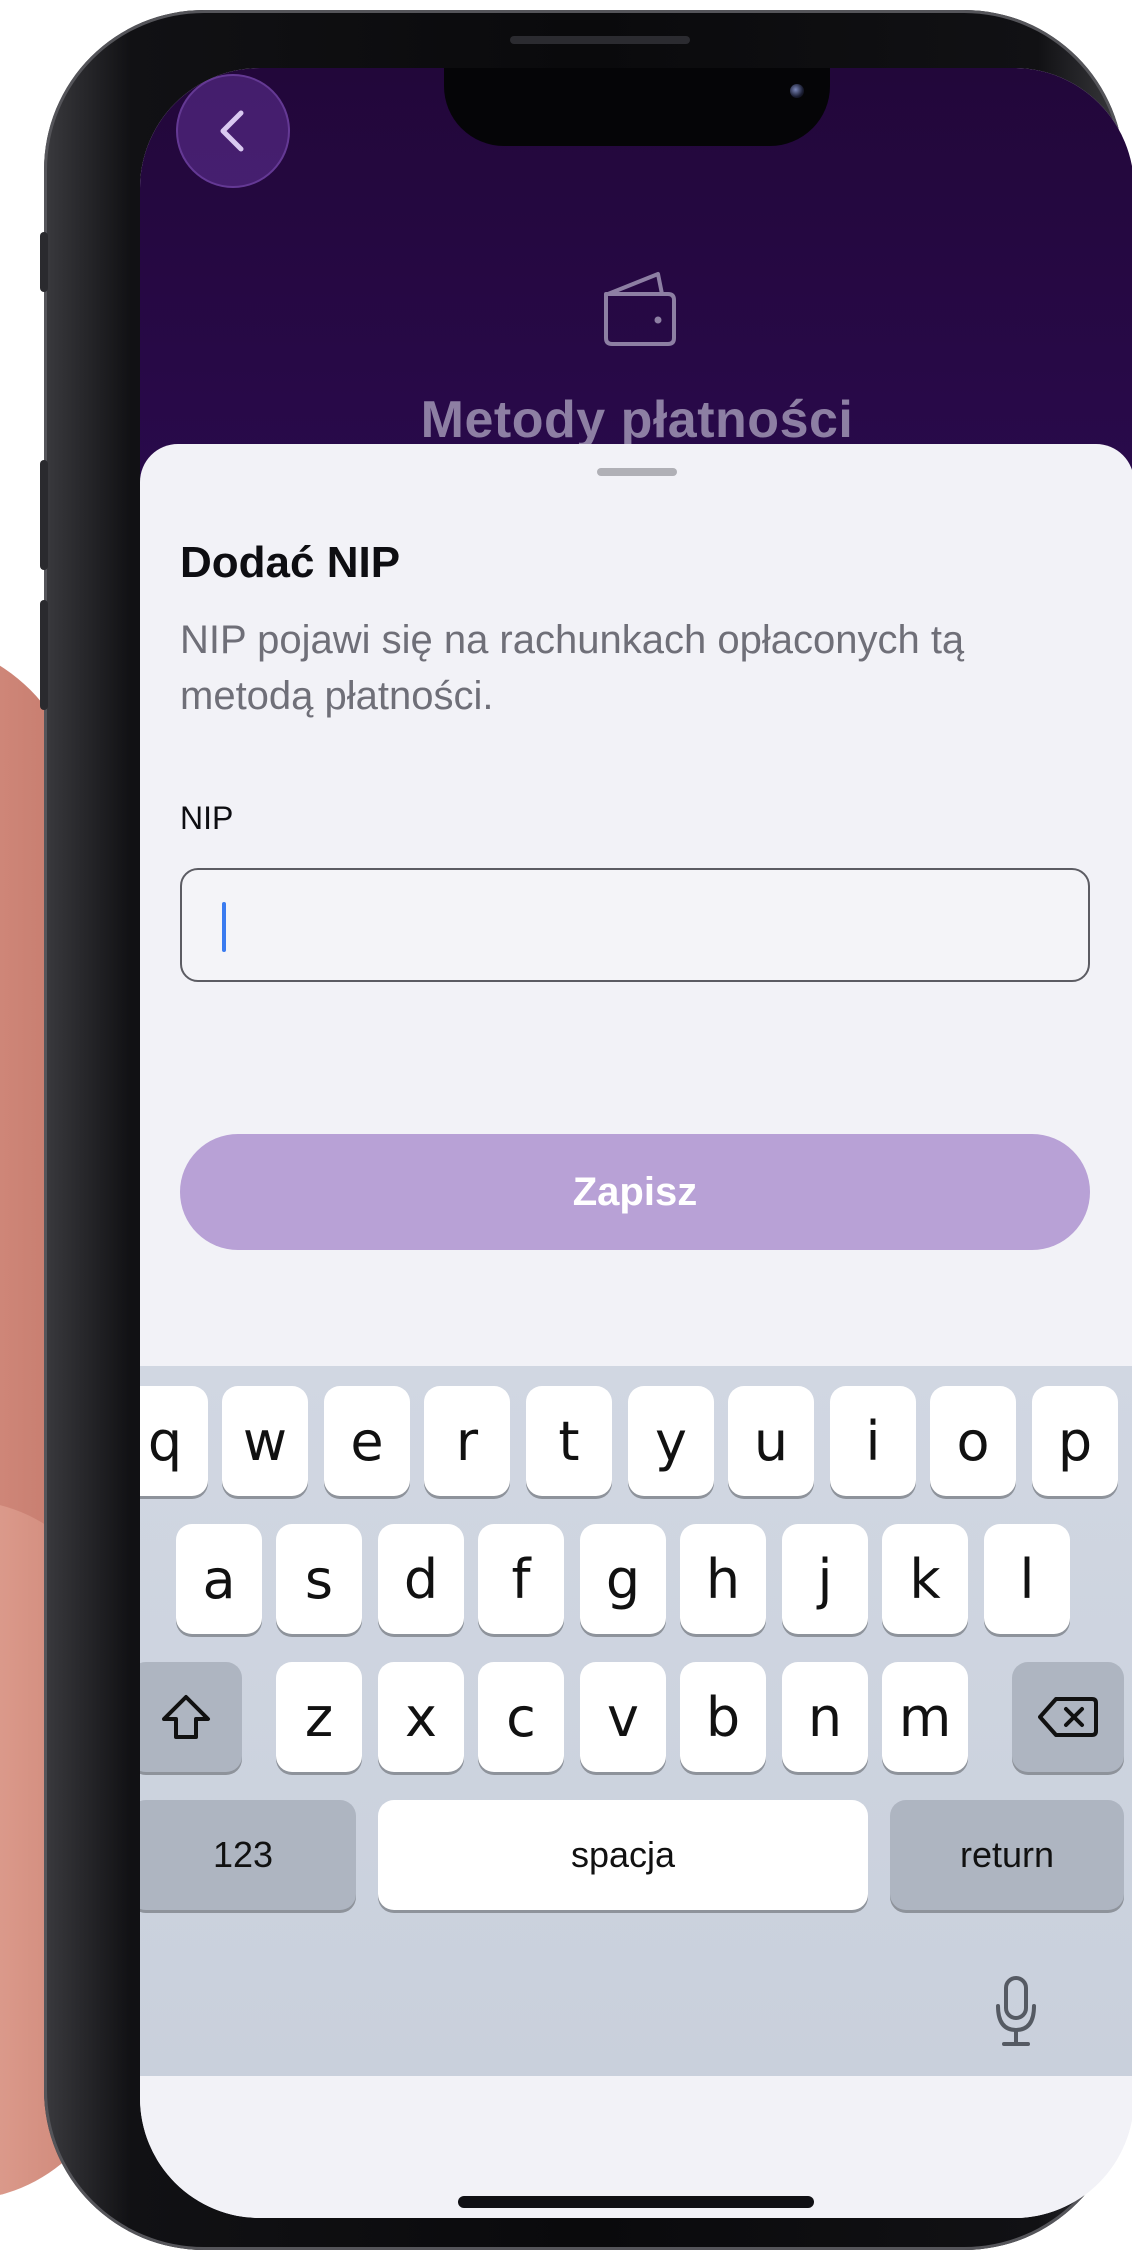 This screenshot has width=1132, height=2250. I want to click on mute-switch, so click(44, 262).